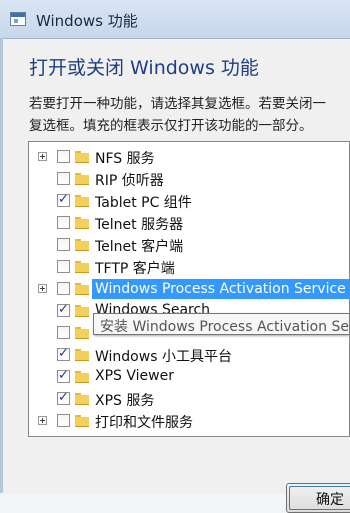 This screenshot has width=350, height=513. I want to click on feature-row: 打印和文件服务, so click(189, 421).